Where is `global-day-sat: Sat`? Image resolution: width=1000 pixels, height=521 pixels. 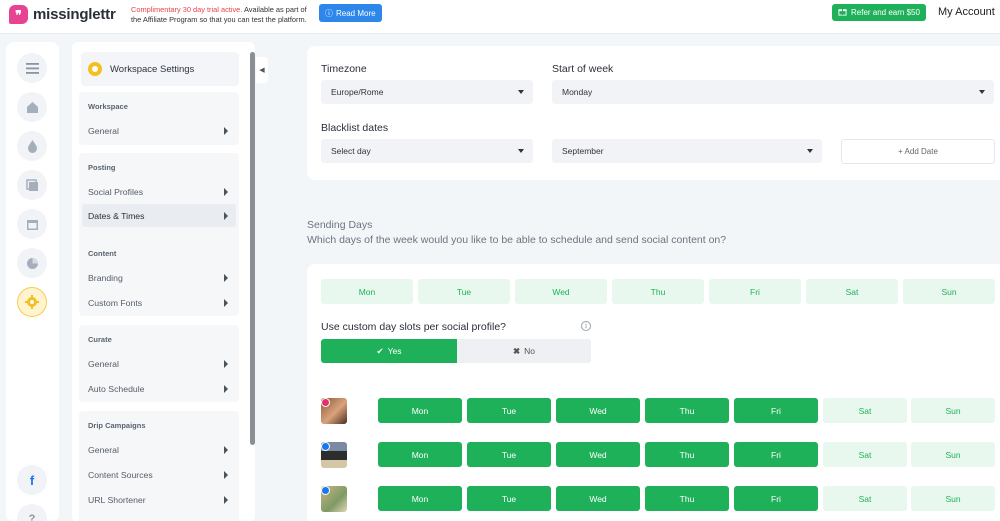 global-day-sat: Sat is located at coordinates (852, 291).